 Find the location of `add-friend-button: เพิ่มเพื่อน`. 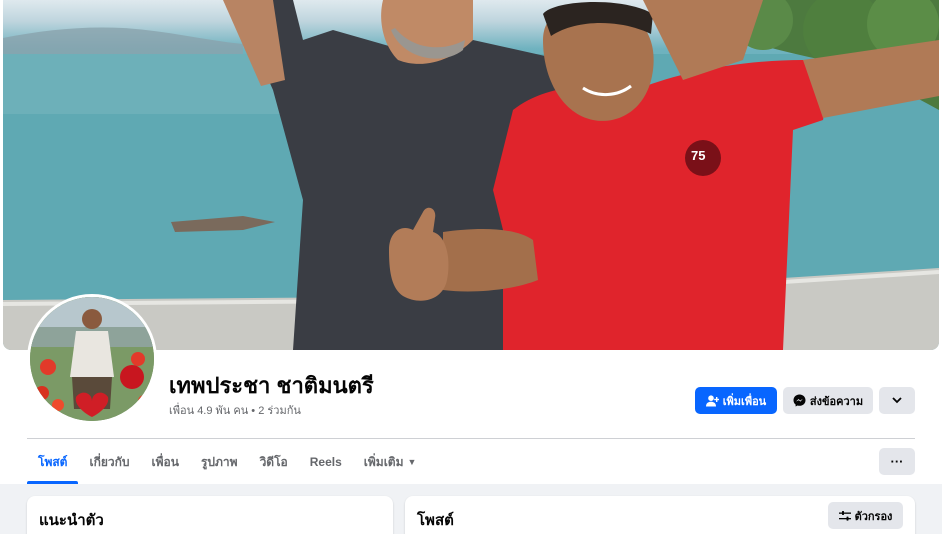

add-friend-button: เพิ่มเพื่อน is located at coordinates (736, 400).